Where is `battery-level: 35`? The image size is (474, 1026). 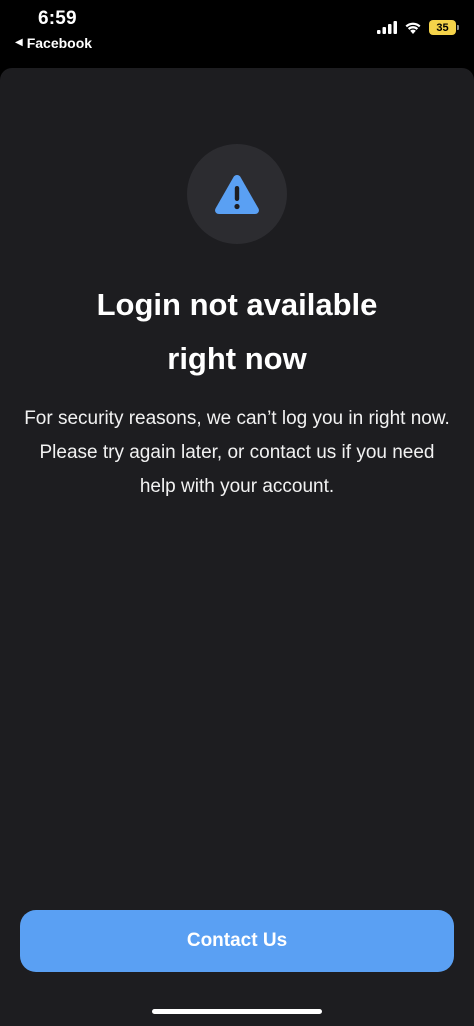 battery-level: 35 is located at coordinates (442, 27).